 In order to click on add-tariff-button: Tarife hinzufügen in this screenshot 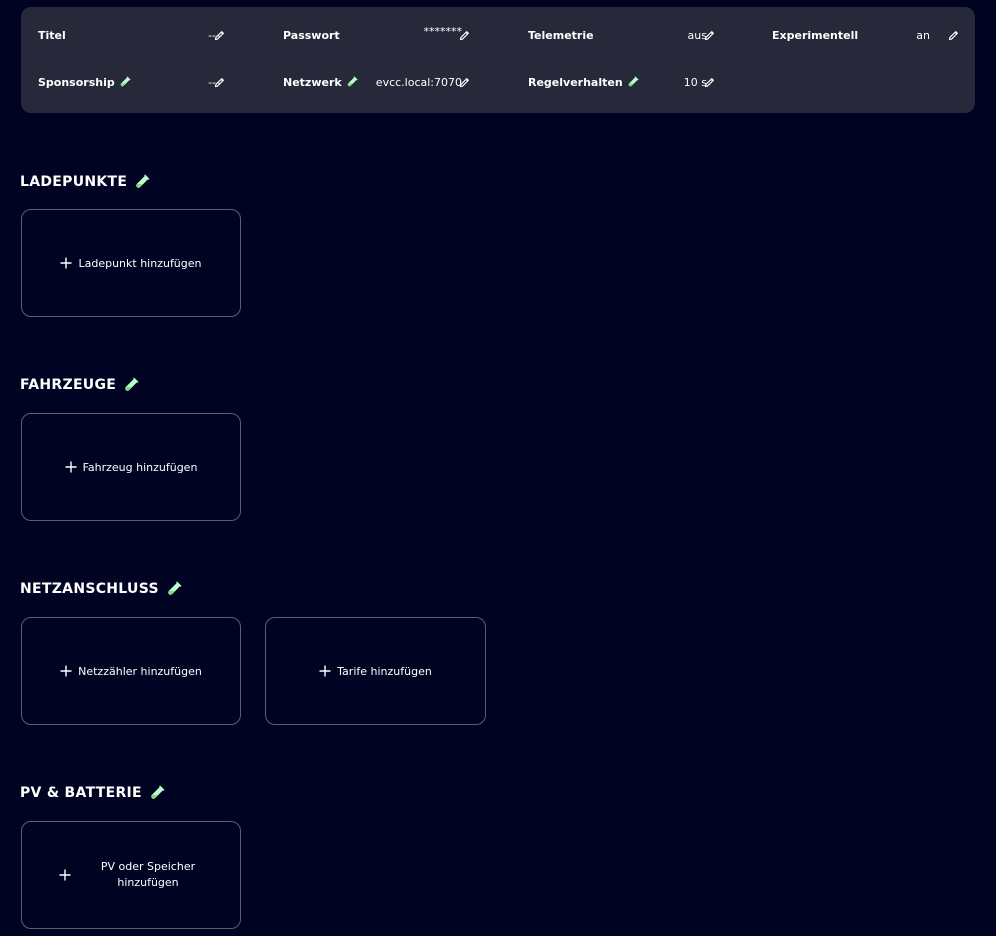, I will do `click(375, 671)`.